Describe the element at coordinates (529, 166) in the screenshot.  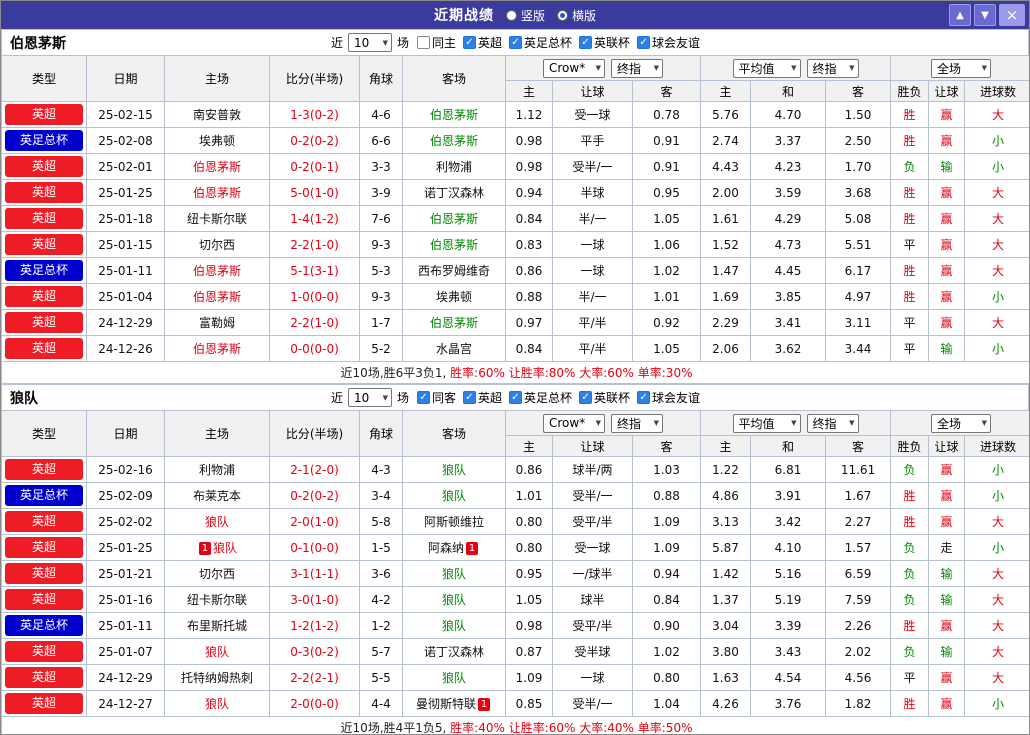
I see `odds-home-cell: 0.98` at that location.